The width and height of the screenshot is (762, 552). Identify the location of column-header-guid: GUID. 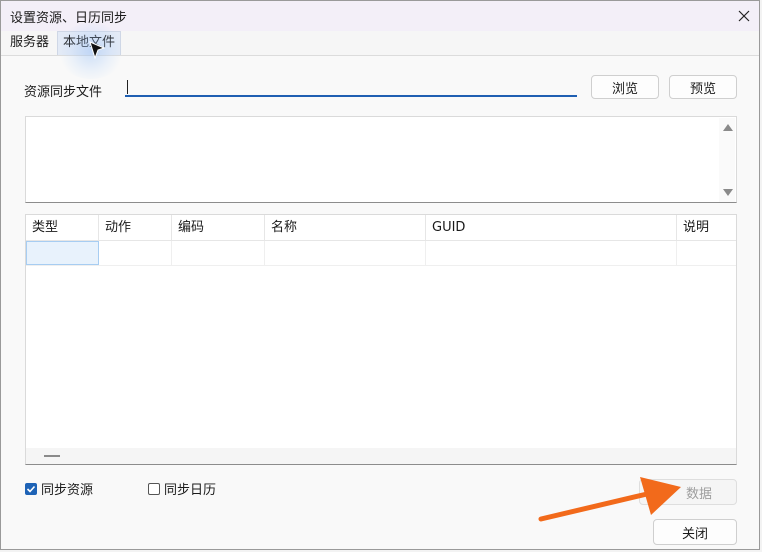
(551, 227).